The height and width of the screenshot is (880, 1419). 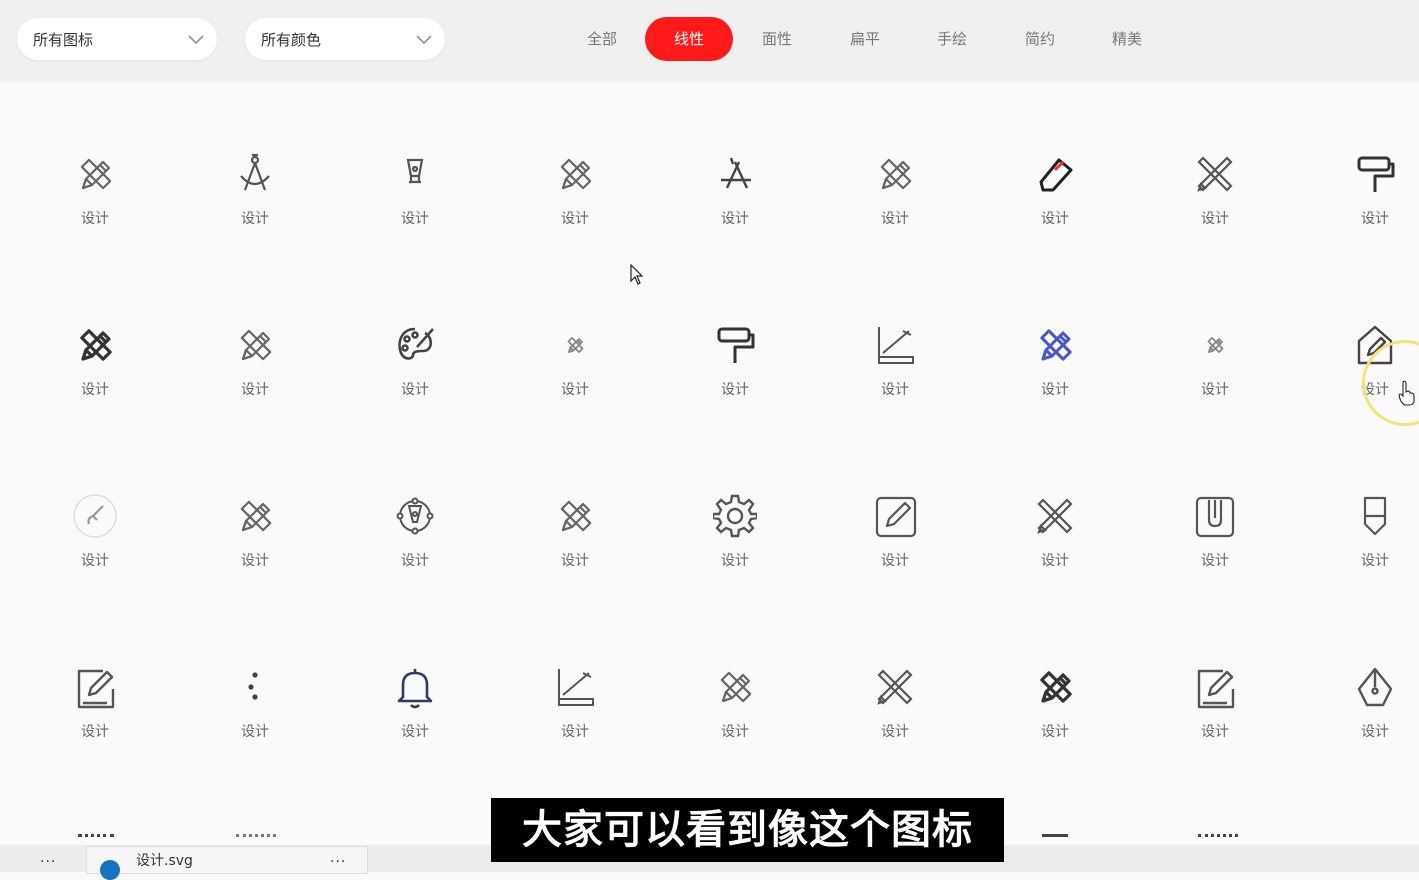 What do you see at coordinates (415, 689) in the screenshot?
I see `bell-icon` at bounding box center [415, 689].